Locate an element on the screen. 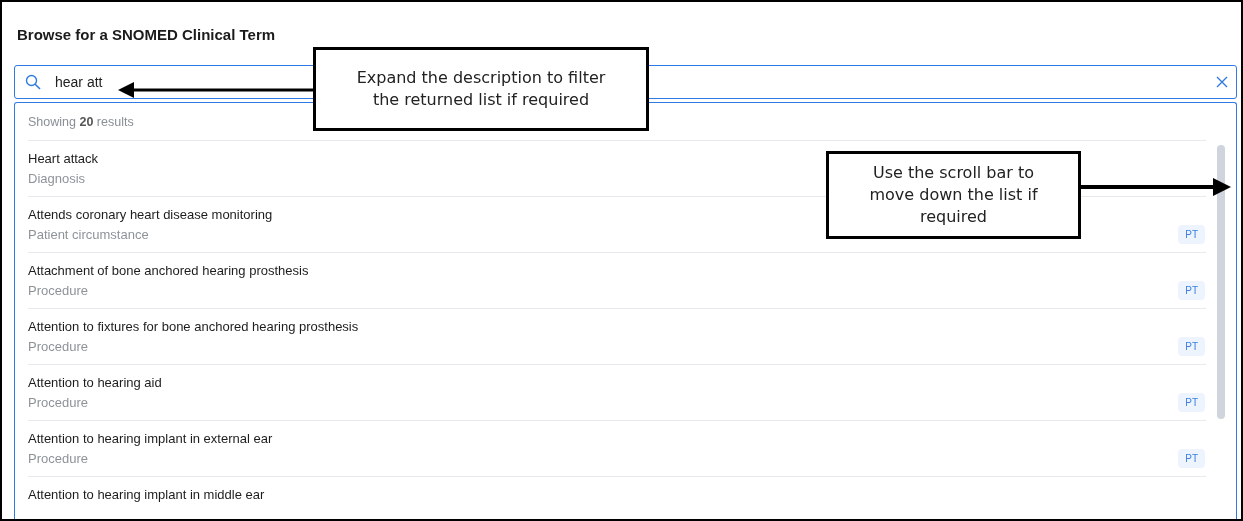  result-item: Attention to hearing implant in external ear Procedure PT is located at coordinates (617, 448).